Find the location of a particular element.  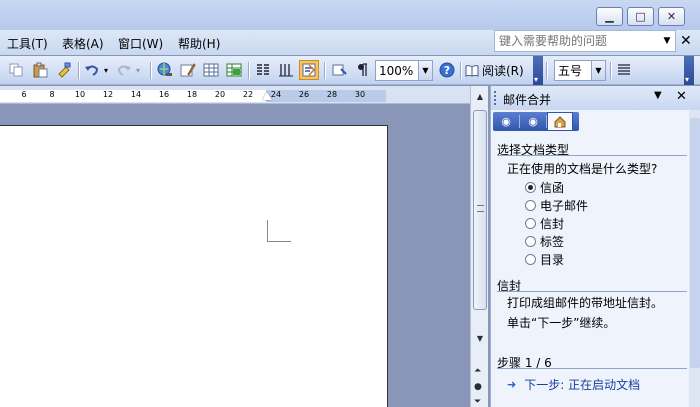

maximize-button: □ is located at coordinates (640, 16).